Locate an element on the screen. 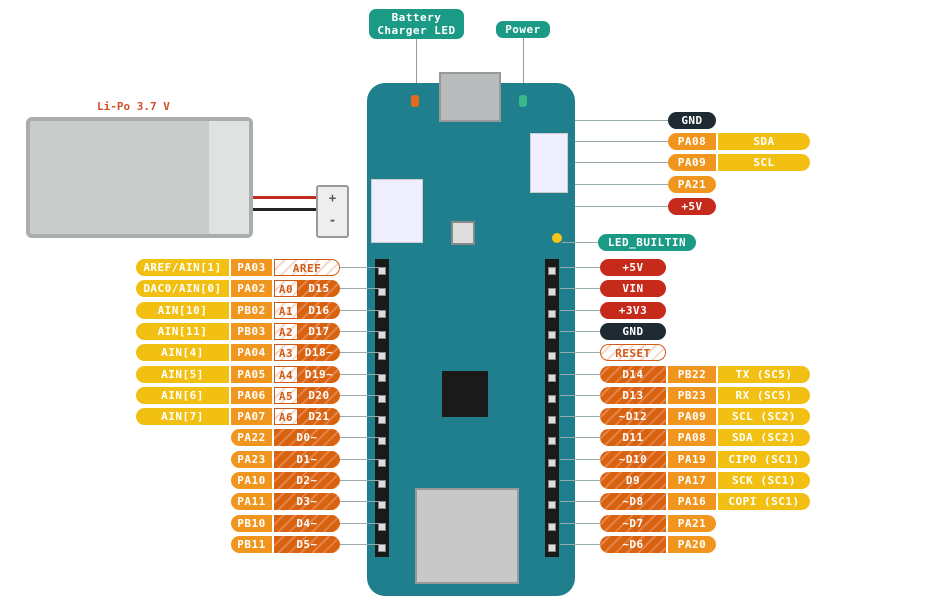 The image size is (935, 616). eslov-pin-label: GND is located at coordinates (692, 120).